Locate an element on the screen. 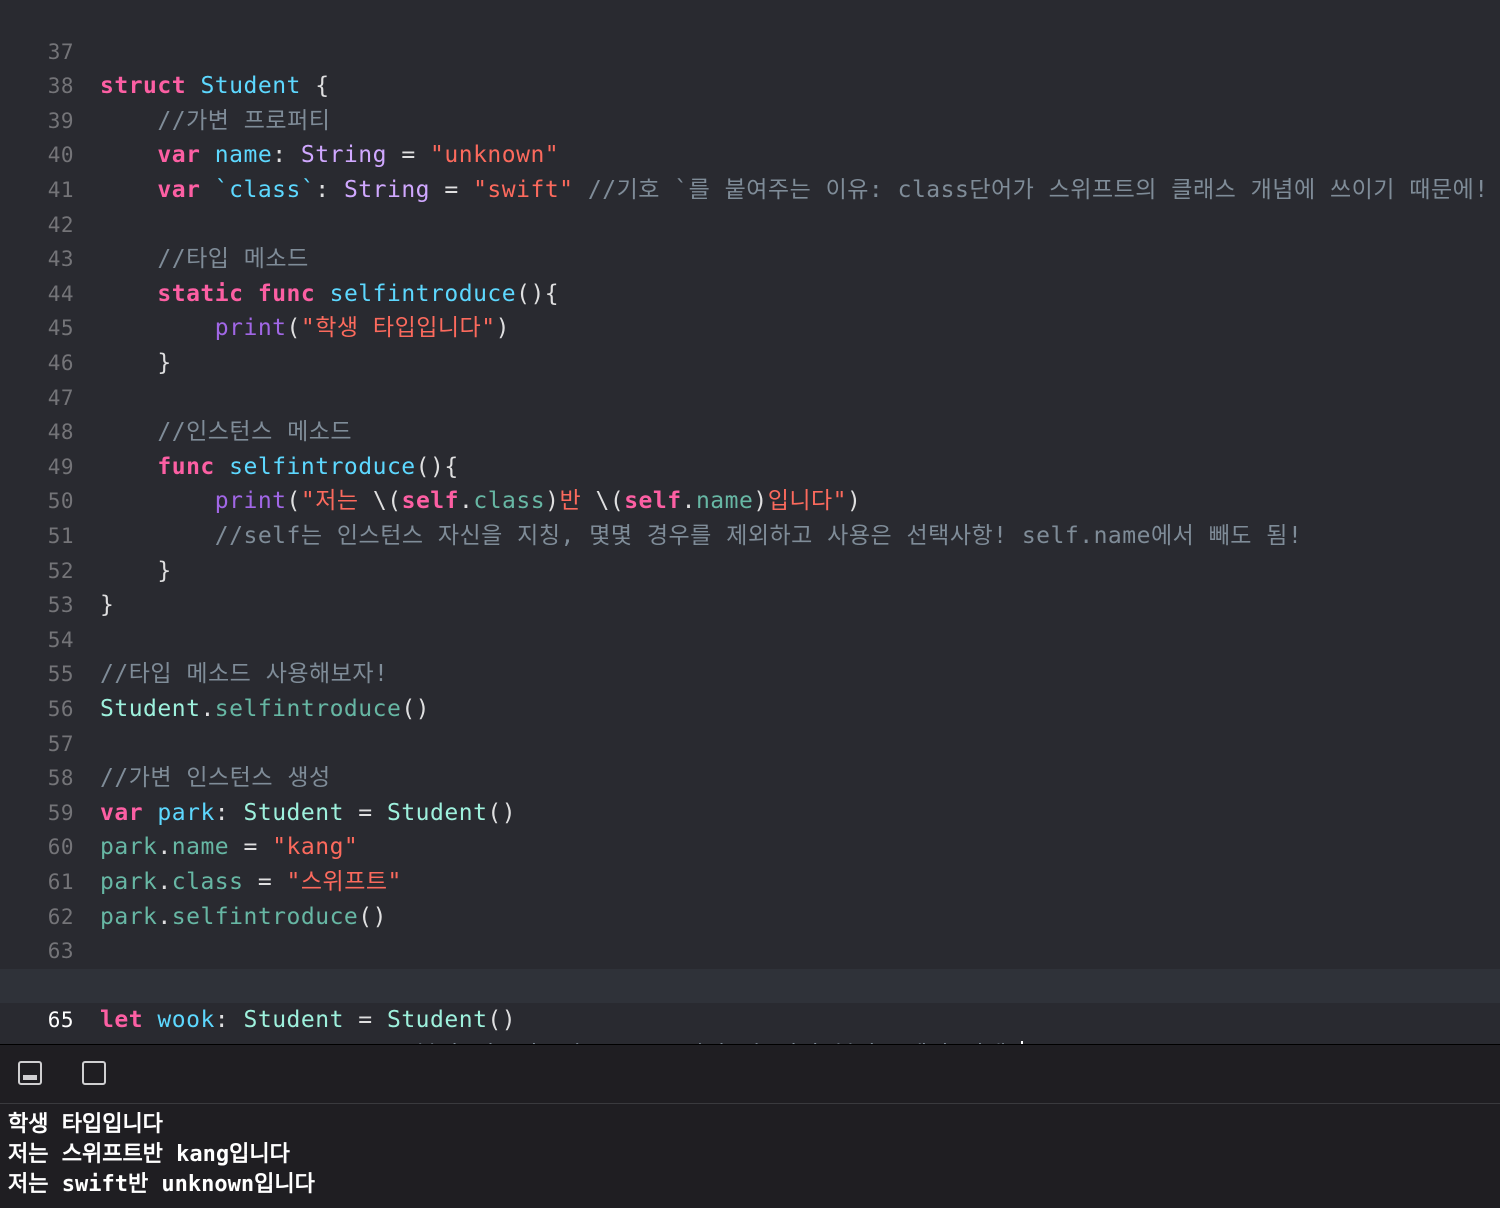  code-line: 43 static func selfintroduce(){ is located at coordinates (750, 257).